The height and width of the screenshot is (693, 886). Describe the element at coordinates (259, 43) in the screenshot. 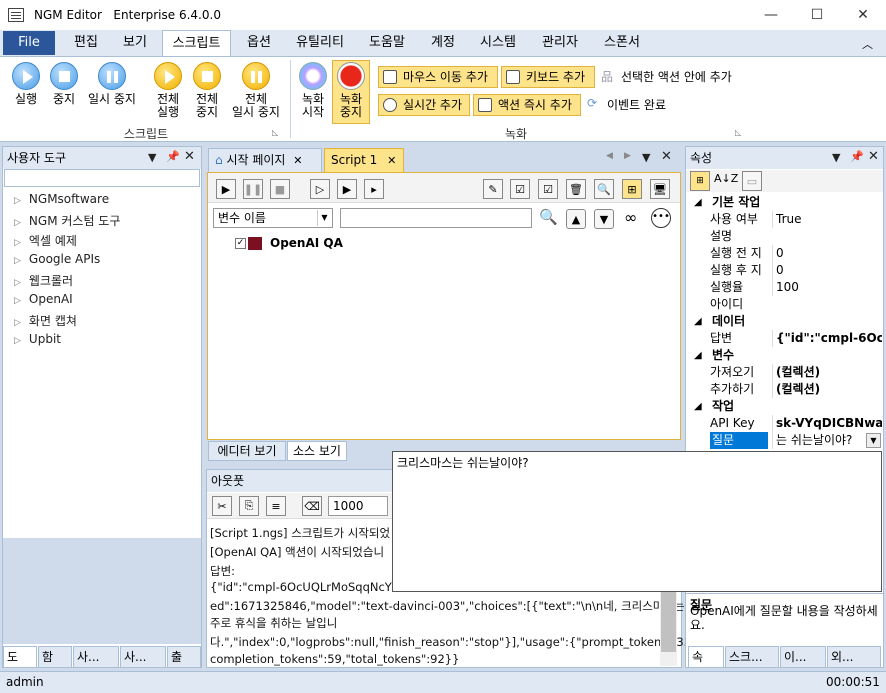

I see `tab-options: 옵션` at that location.